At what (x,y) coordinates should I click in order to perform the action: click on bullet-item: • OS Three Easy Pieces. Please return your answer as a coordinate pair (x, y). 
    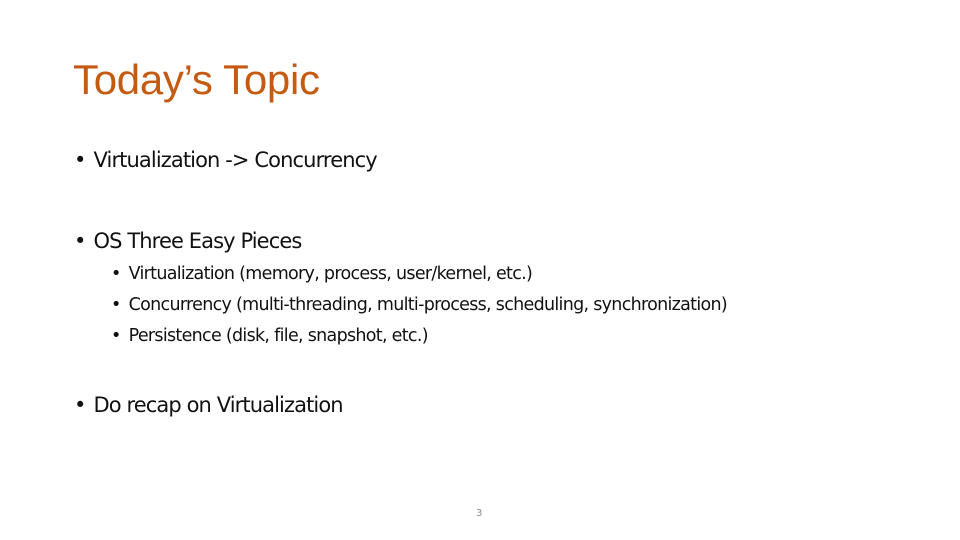
    Looking at the image, I should click on (188, 241).